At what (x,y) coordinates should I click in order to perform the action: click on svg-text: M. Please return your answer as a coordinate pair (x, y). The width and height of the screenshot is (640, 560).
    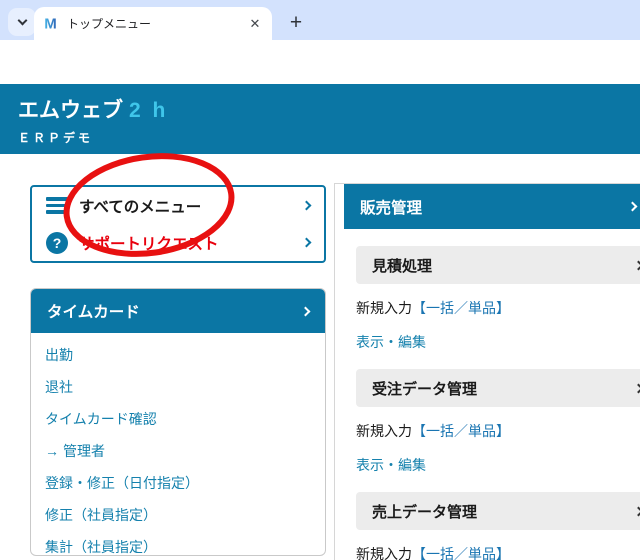
    Looking at the image, I should click on (50, 24).